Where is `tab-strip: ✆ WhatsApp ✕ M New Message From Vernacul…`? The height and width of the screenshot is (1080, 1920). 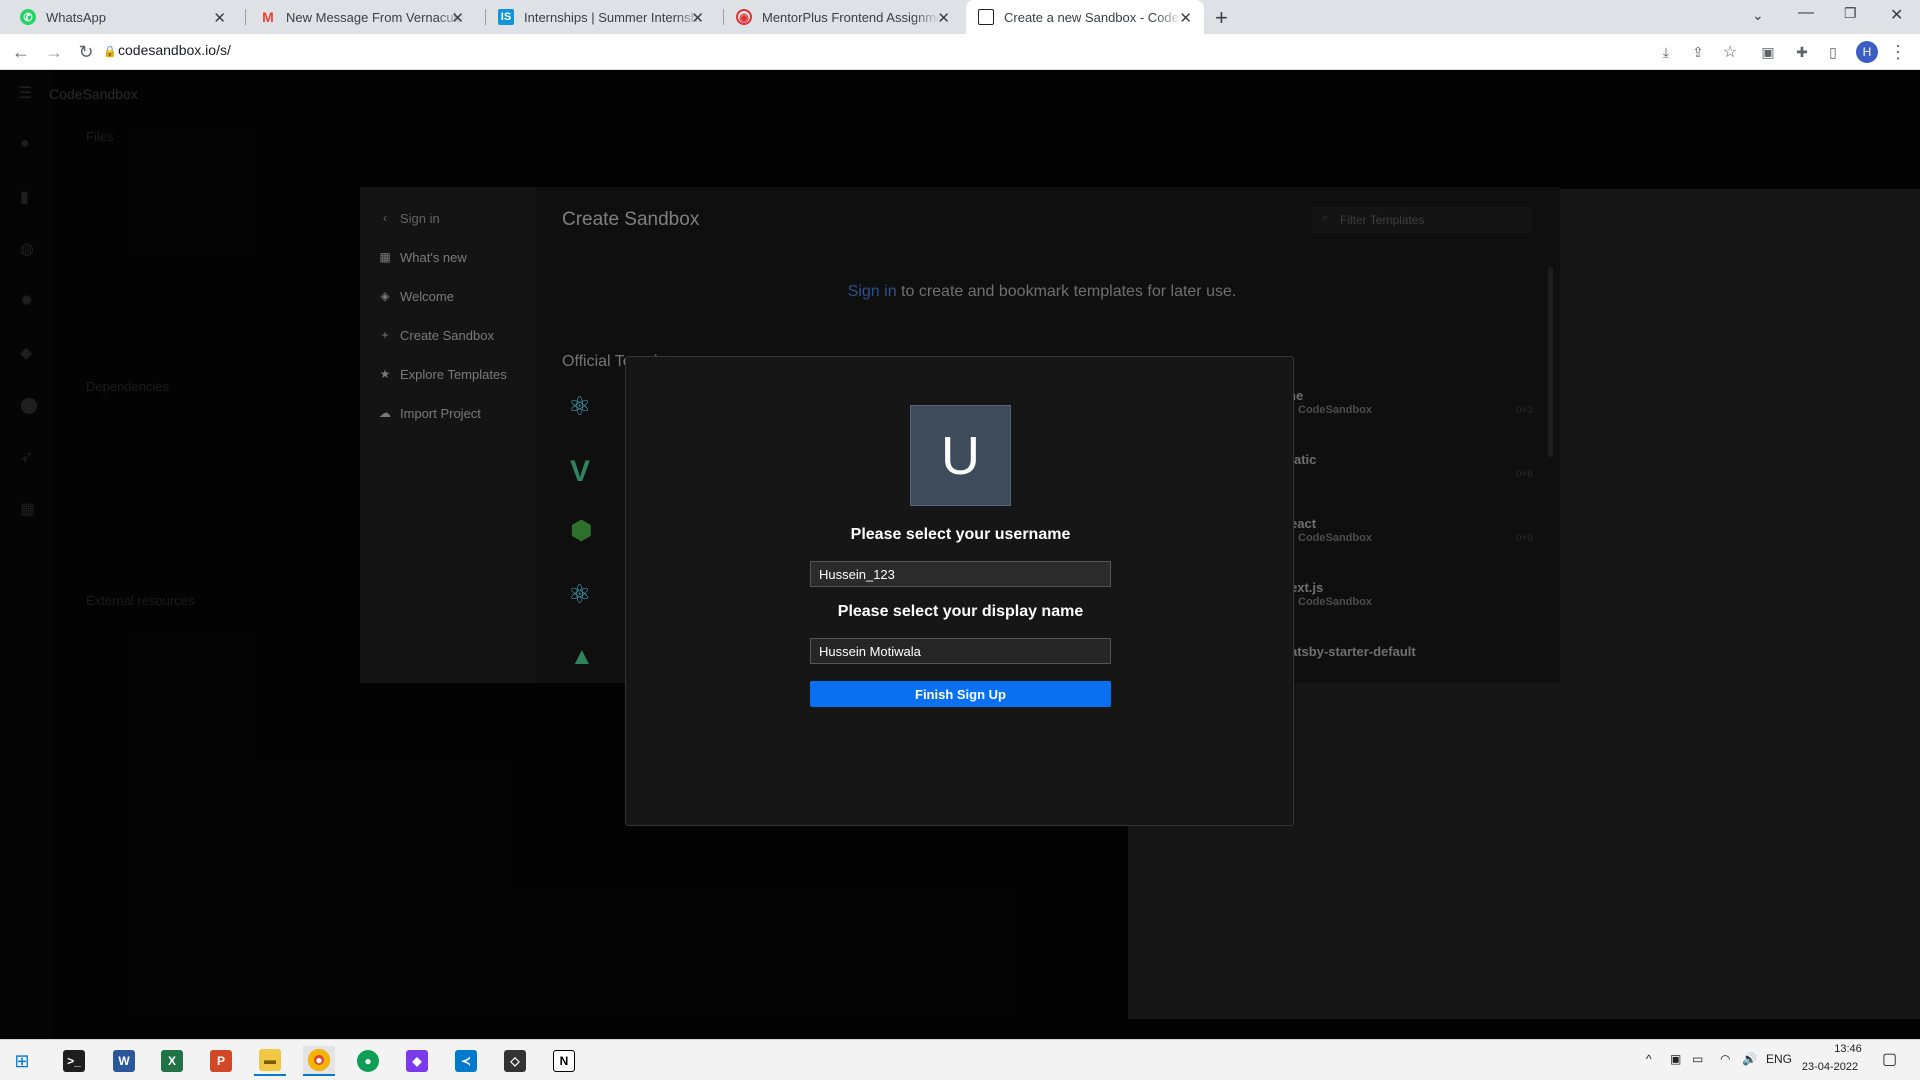
tab-strip: ✆ WhatsApp ✕ M New Message From Vernacul… is located at coordinates (960, 17).